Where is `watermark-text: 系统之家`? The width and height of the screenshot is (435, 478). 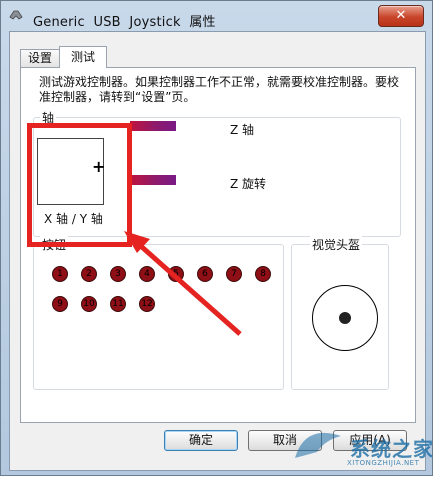 watermark-text: 系统之家 is located at coordinates (392, 449).